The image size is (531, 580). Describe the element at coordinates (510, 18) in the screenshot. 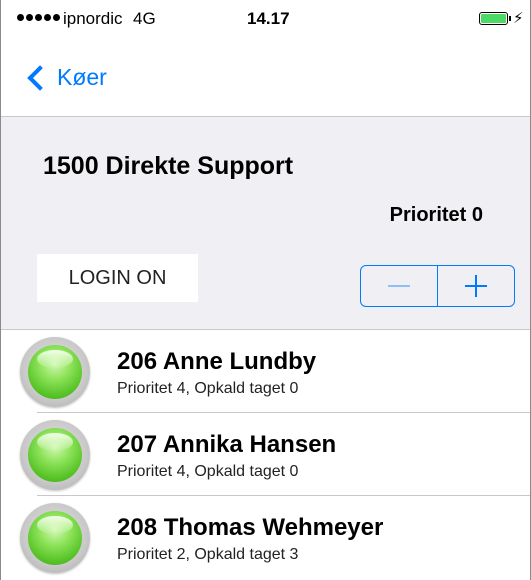

I see `battery-tip` at that location.